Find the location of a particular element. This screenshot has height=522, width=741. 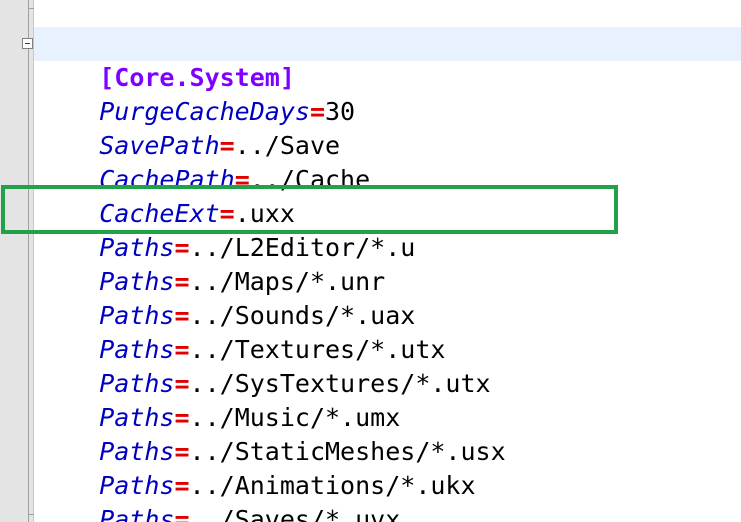

equals-sign: = is located at coordinates (182, 513).